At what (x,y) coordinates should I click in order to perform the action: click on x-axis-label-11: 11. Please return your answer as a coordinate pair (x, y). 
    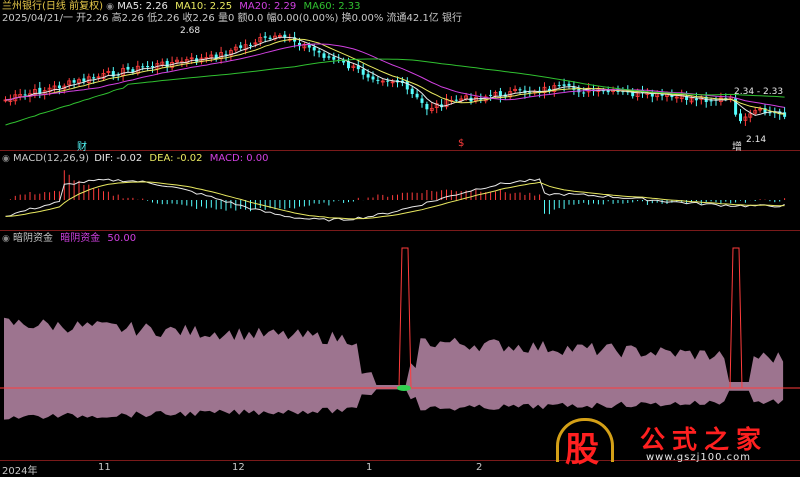
    Looking at the image, I should click on (104, 467).